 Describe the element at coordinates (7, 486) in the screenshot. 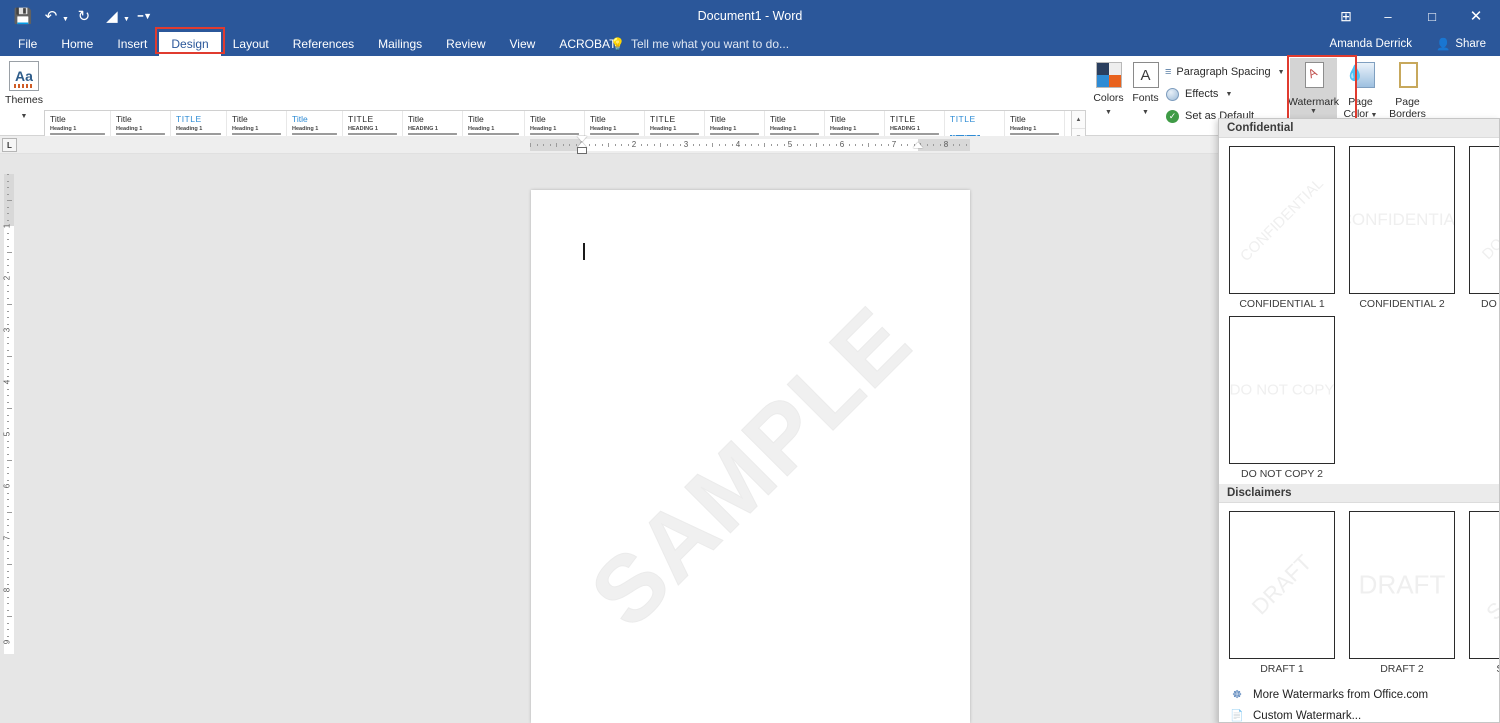

I see `ruler-number: 6` at that location.